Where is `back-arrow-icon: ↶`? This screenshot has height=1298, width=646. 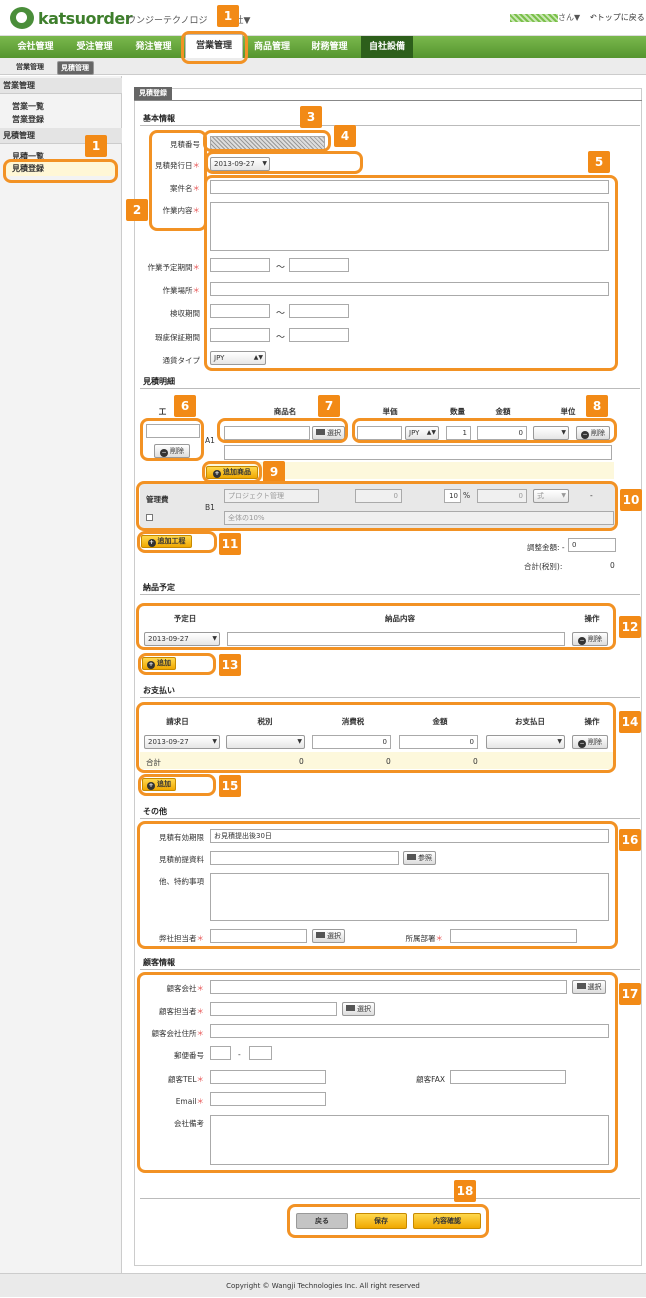
back-arrow-icon: ↶ is located at coordinates (593, 17).